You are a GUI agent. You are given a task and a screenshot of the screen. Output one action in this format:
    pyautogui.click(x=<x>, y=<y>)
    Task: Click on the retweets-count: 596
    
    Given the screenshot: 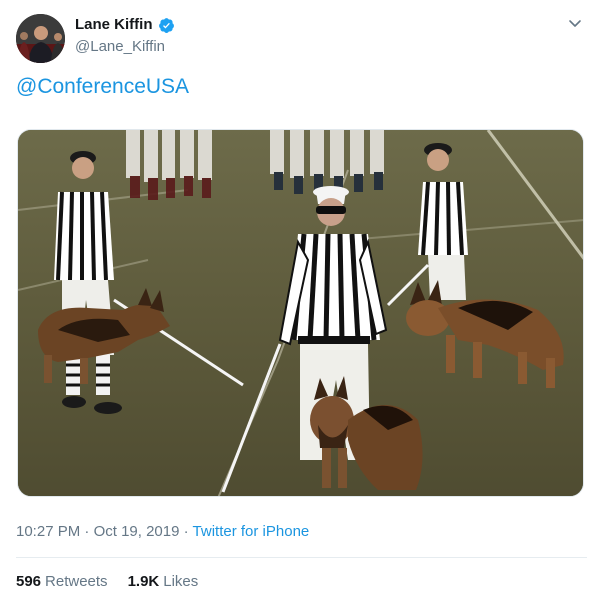 What is the action you would take?
    pyautogui.click(x=29, y=581)
    